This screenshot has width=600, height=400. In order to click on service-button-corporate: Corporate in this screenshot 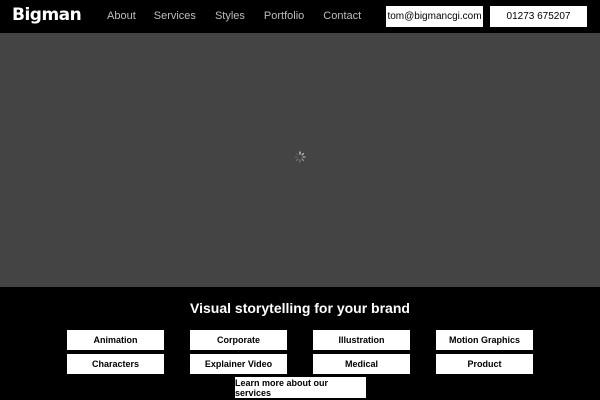, I will do `click(238, 340)`.